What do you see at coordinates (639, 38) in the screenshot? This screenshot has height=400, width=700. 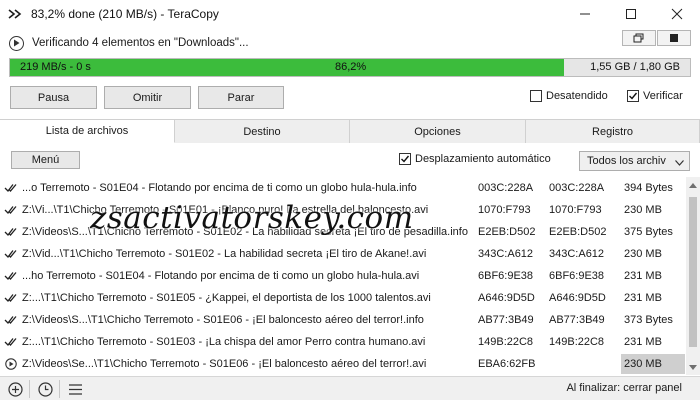 I see `restore-window-button` at bounding box center [639, 38].